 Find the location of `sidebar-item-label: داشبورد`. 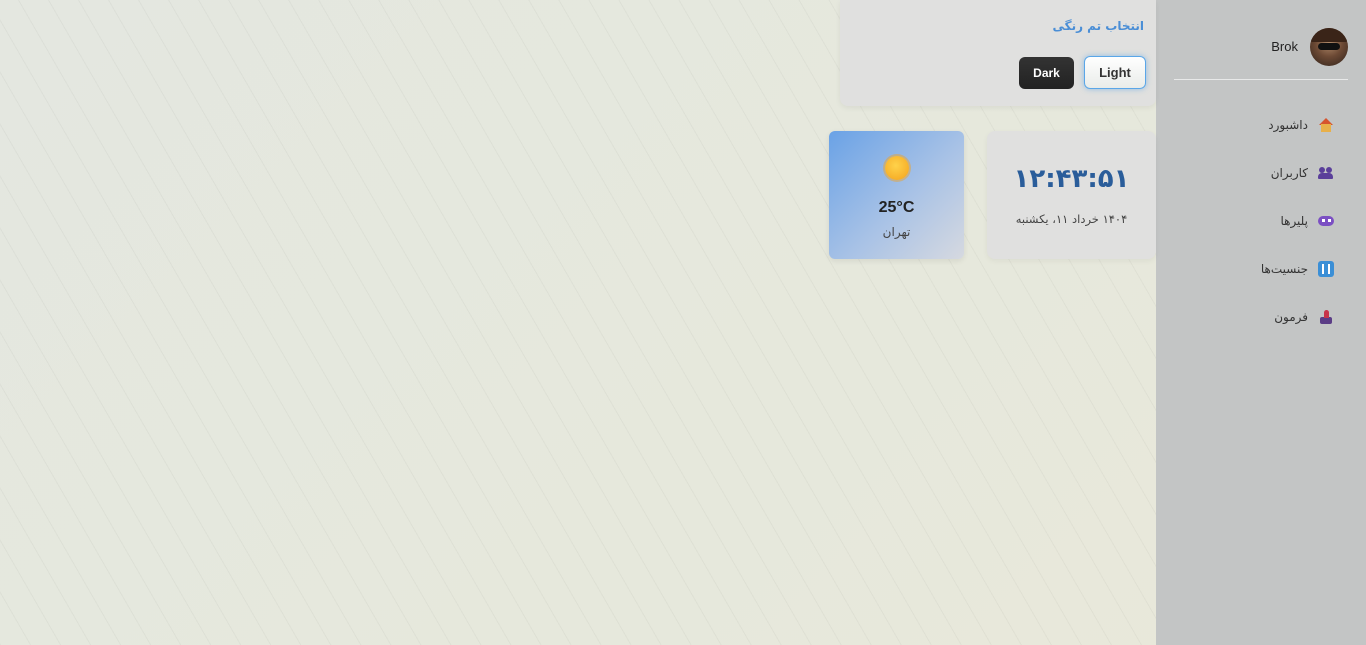

sidebar-item-label: داشبورد is located at coordinates (1288, 125).